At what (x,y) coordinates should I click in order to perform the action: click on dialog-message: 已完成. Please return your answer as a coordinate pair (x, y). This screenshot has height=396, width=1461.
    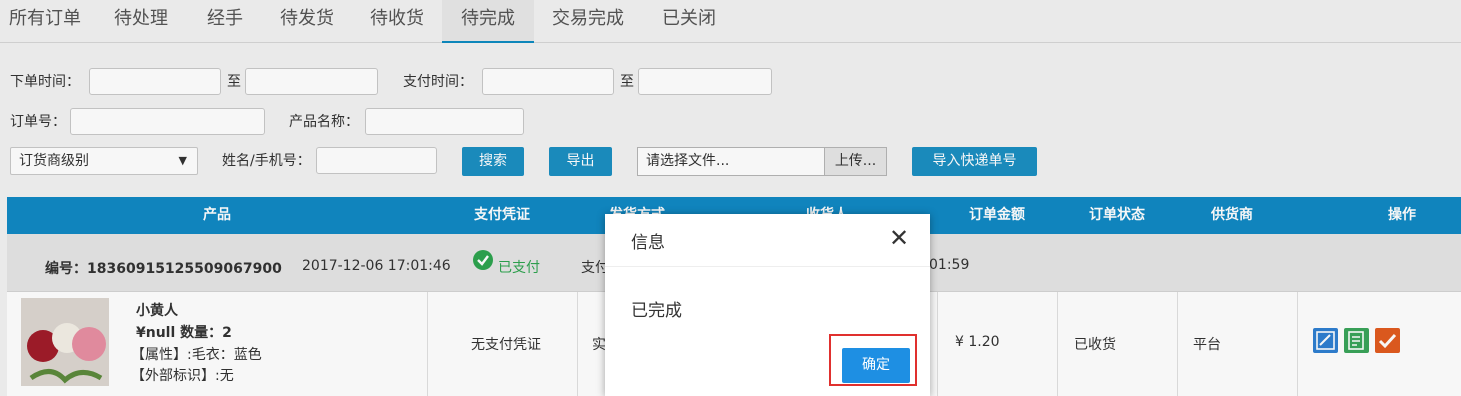
    Looking at the image, I should click on (656, 311).